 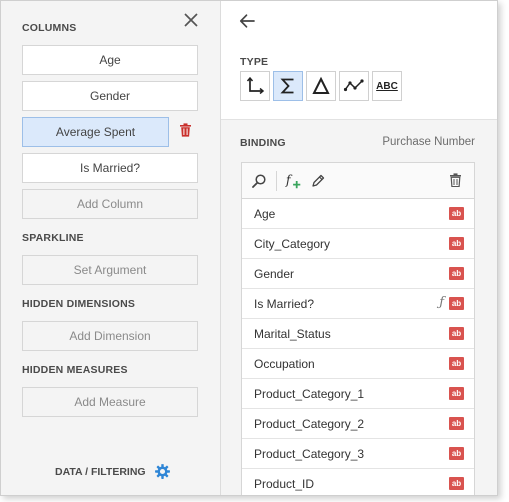 I want to click on field-item-product-category-2: Product_Category_2 ab, so click(x=358, y=424).